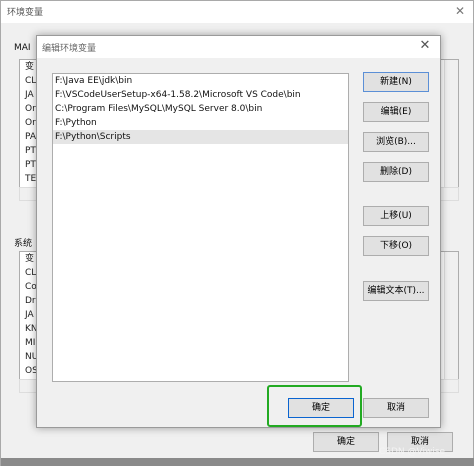 Image resolution: width=474 pixels, height=466 pixels. What do you see at coordinates (23, 244) in the screenshot?
I see `system-variables-label: 系统` at bounding box center [23, 244].